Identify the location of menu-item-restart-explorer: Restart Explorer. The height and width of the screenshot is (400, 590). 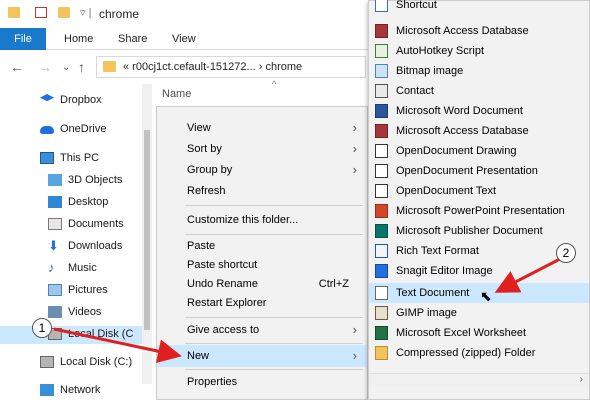
(262, 303).